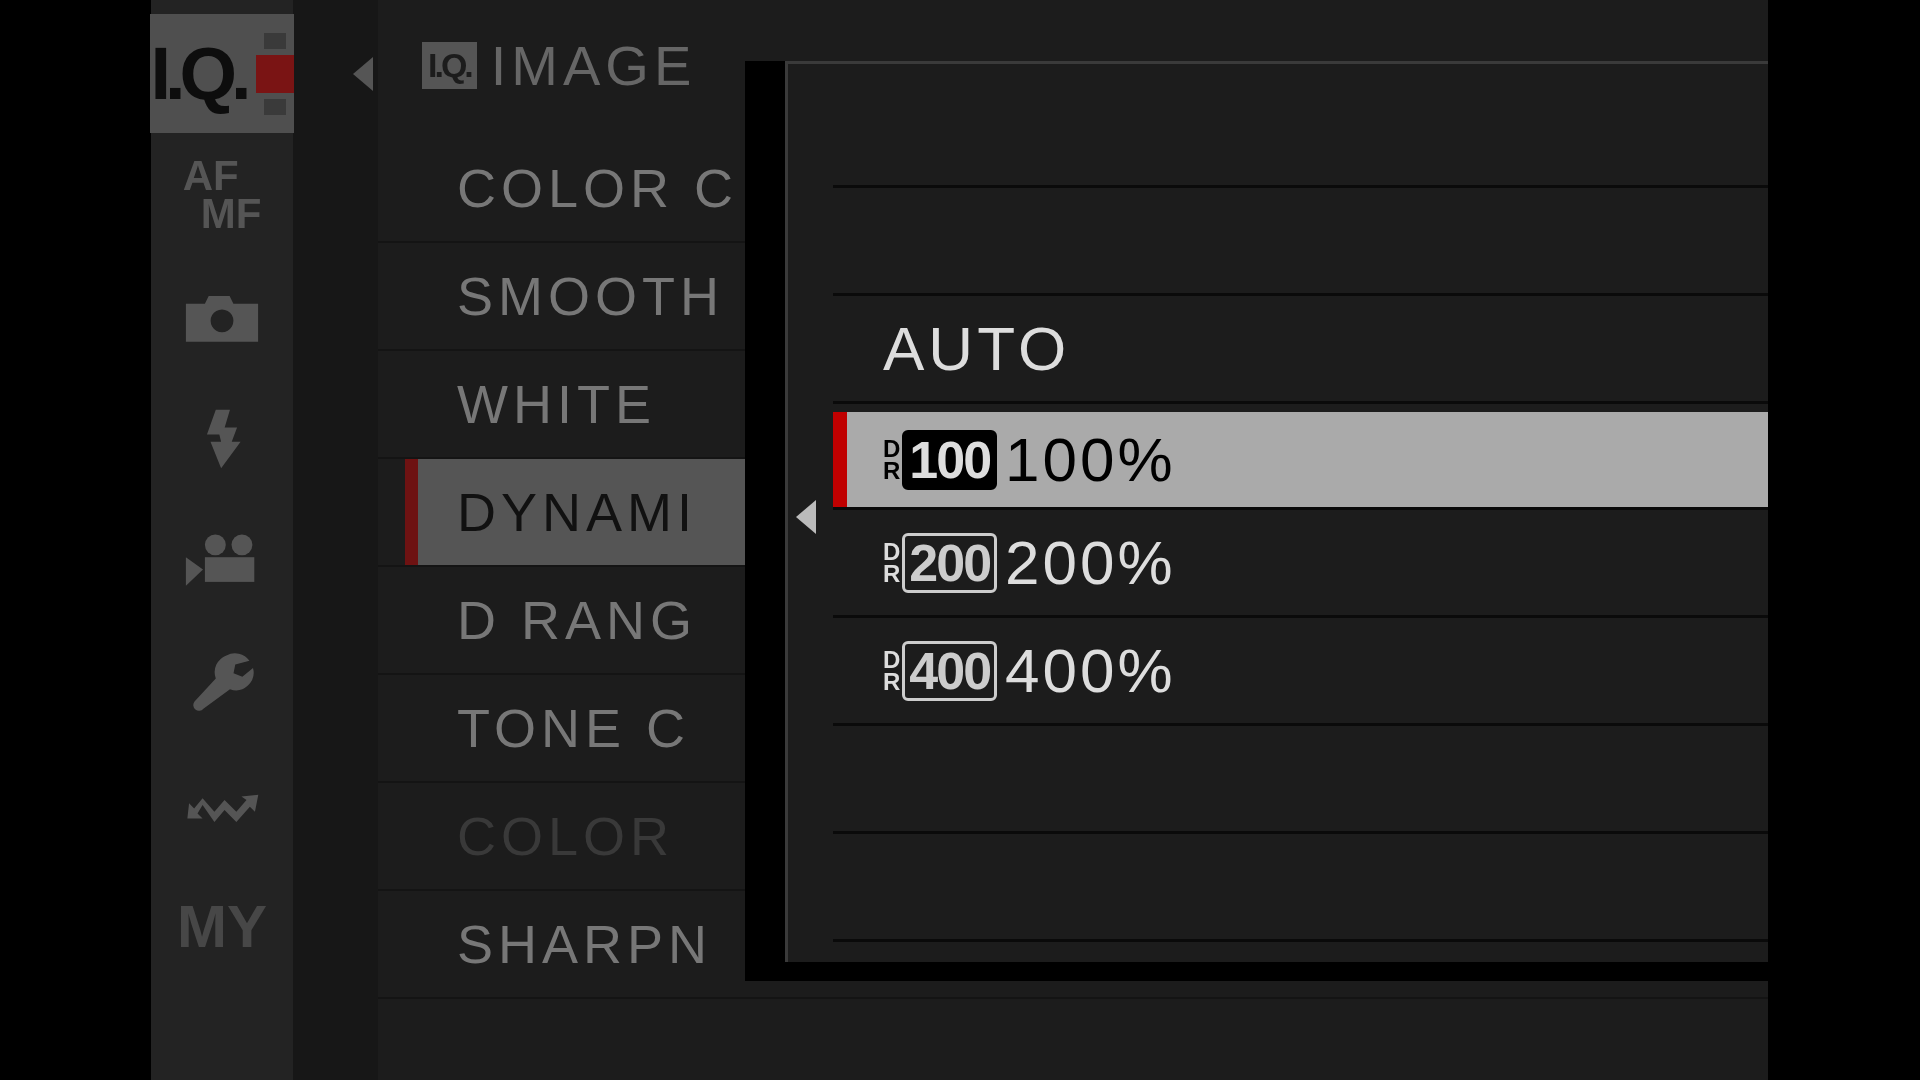 The image size is (1920, 1080). Describe the element at coordinates (449, 65) in the screenshot. I see `section-icon: I.Q.` at that location.